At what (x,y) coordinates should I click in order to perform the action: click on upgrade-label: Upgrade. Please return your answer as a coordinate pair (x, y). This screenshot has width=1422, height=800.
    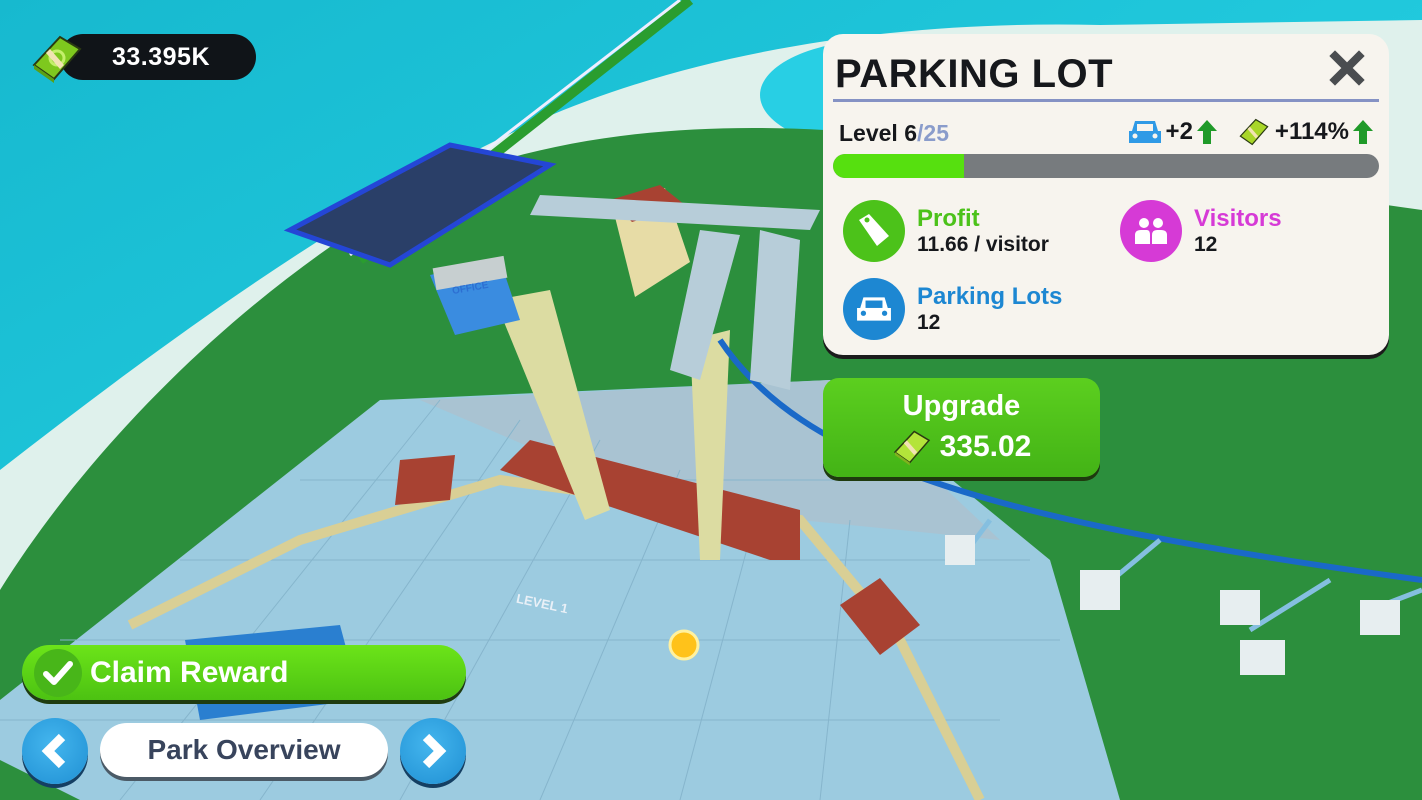
    Looking at the image, I should click on (961, 406).